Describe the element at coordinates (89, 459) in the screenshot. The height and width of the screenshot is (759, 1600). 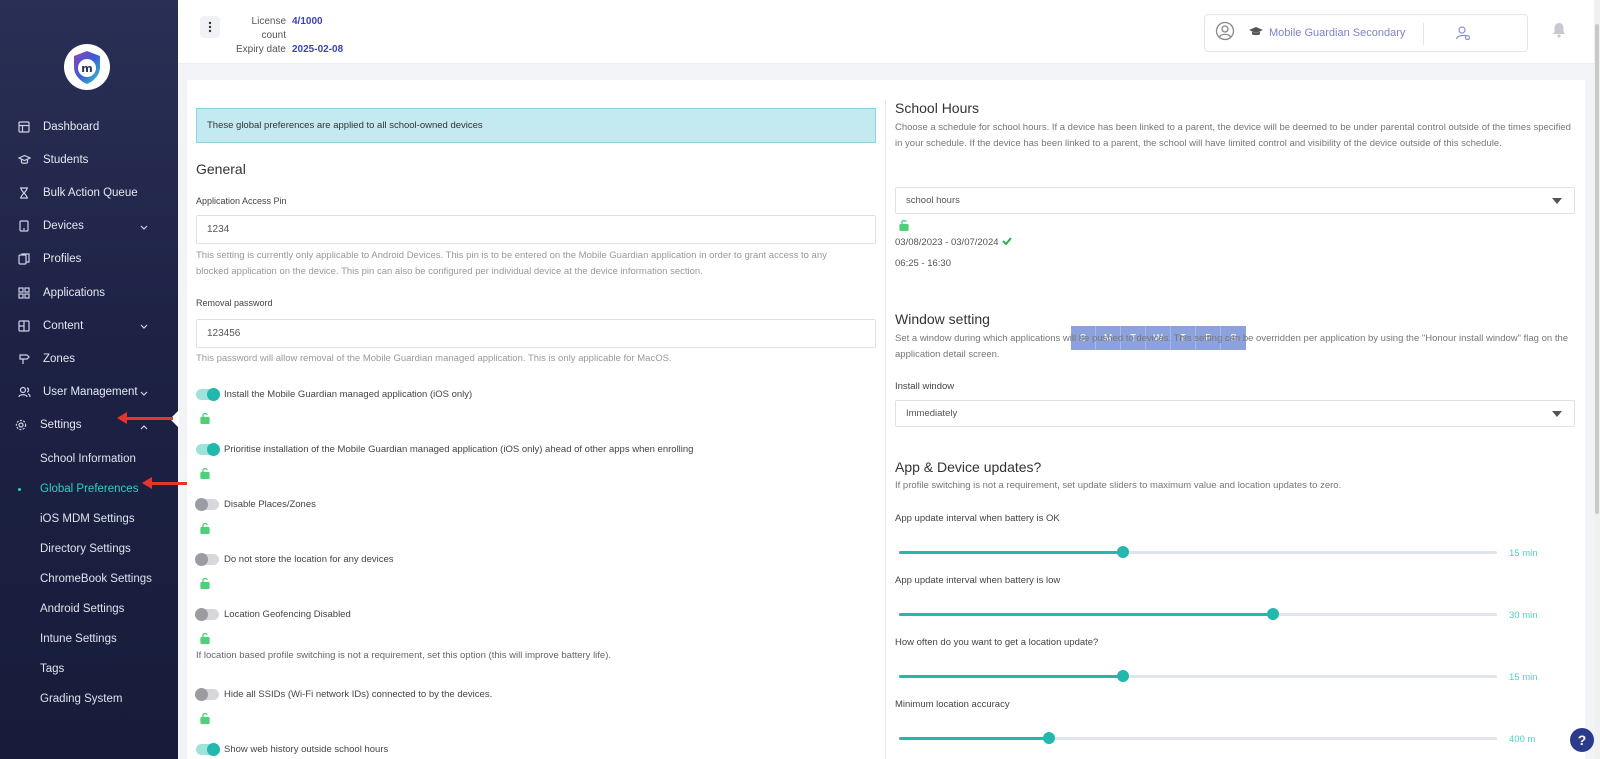
I see `sidebar-subitem-school-information: School Information` at that location.